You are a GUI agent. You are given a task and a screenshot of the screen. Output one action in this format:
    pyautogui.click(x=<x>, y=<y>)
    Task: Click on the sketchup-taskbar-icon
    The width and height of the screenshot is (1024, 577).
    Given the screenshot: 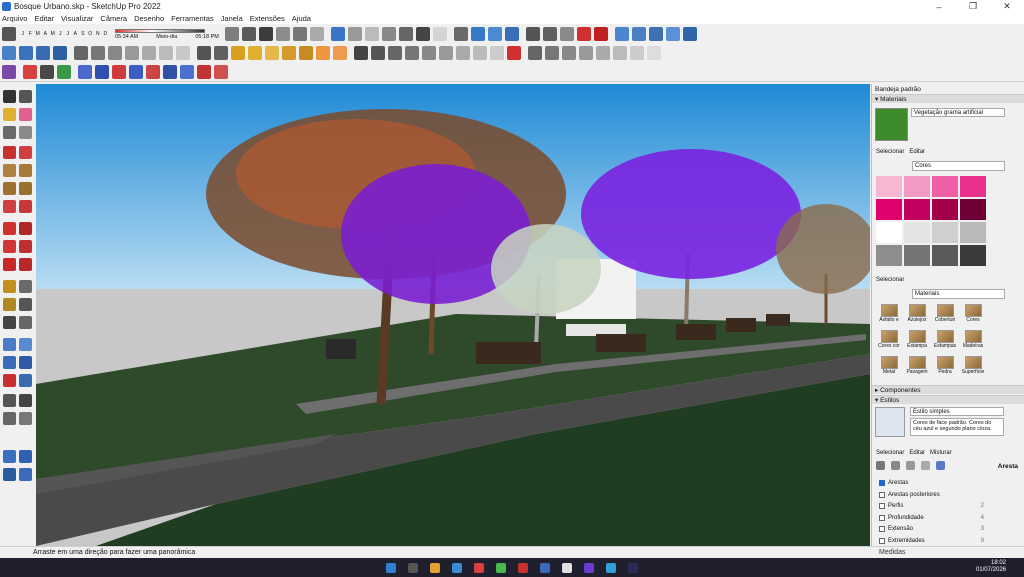 What is the action you would take?
    pyautogui.click(x=545, y=567)
    